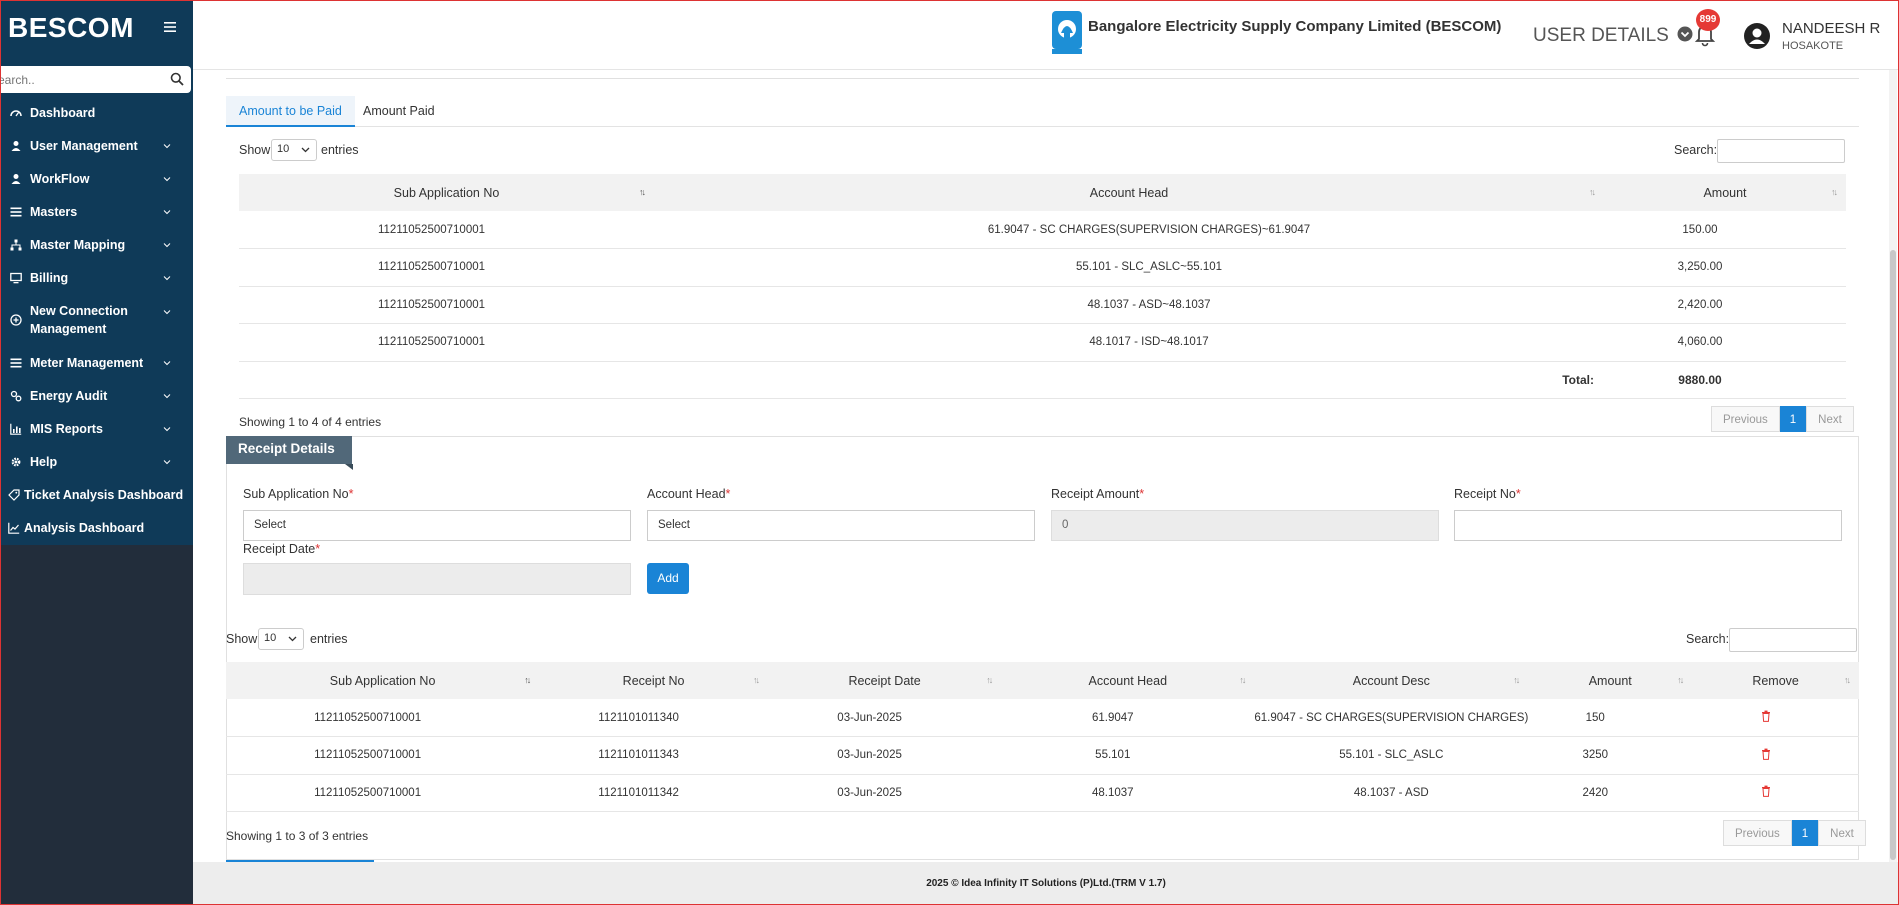 This screenshot has height=905, width=1899. I want to click on cell-receipt-no: 1121101011340, so click(653, 718).